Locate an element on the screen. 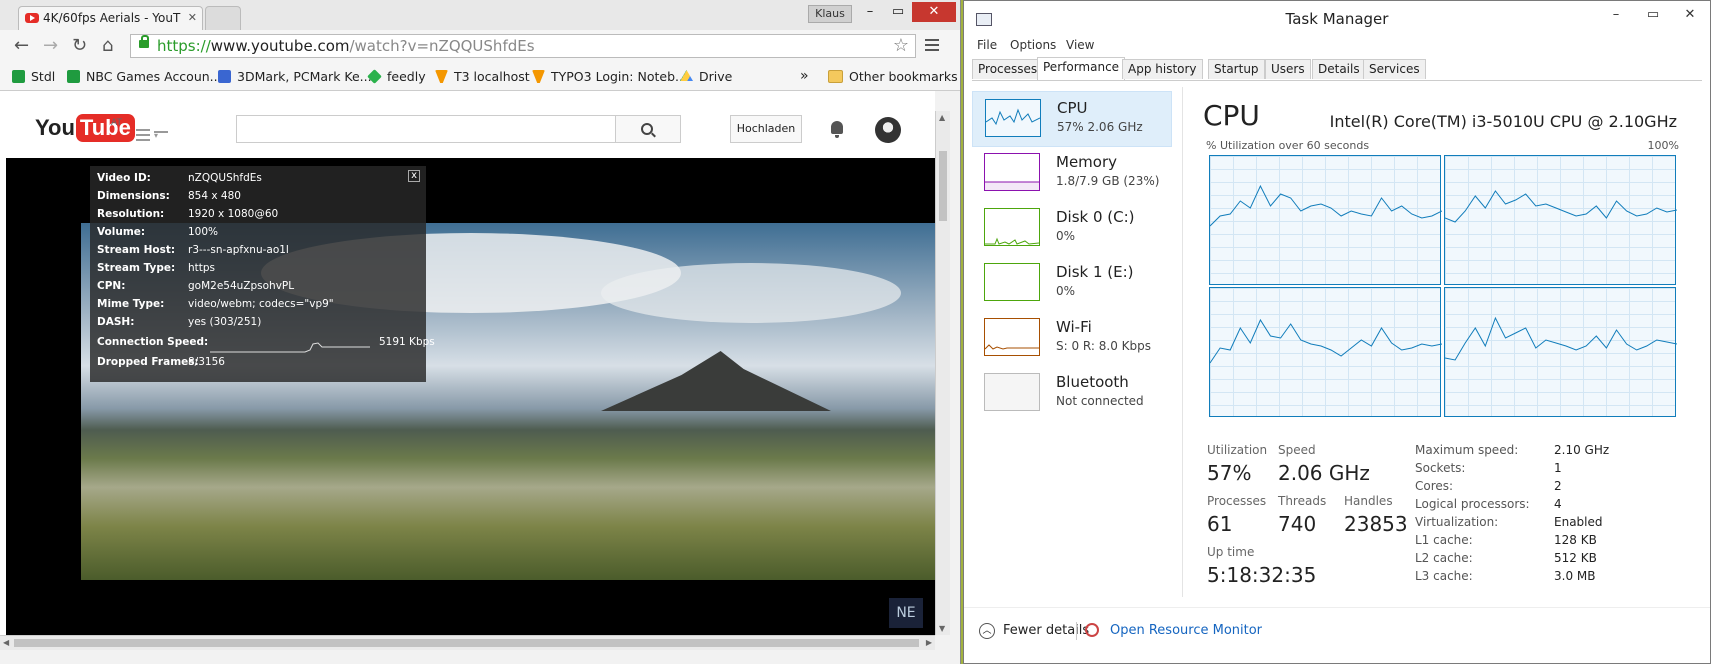 The width and height of the screenshot is (1711, 664). threads-label: Threads is located at coordinates (1302, 501).